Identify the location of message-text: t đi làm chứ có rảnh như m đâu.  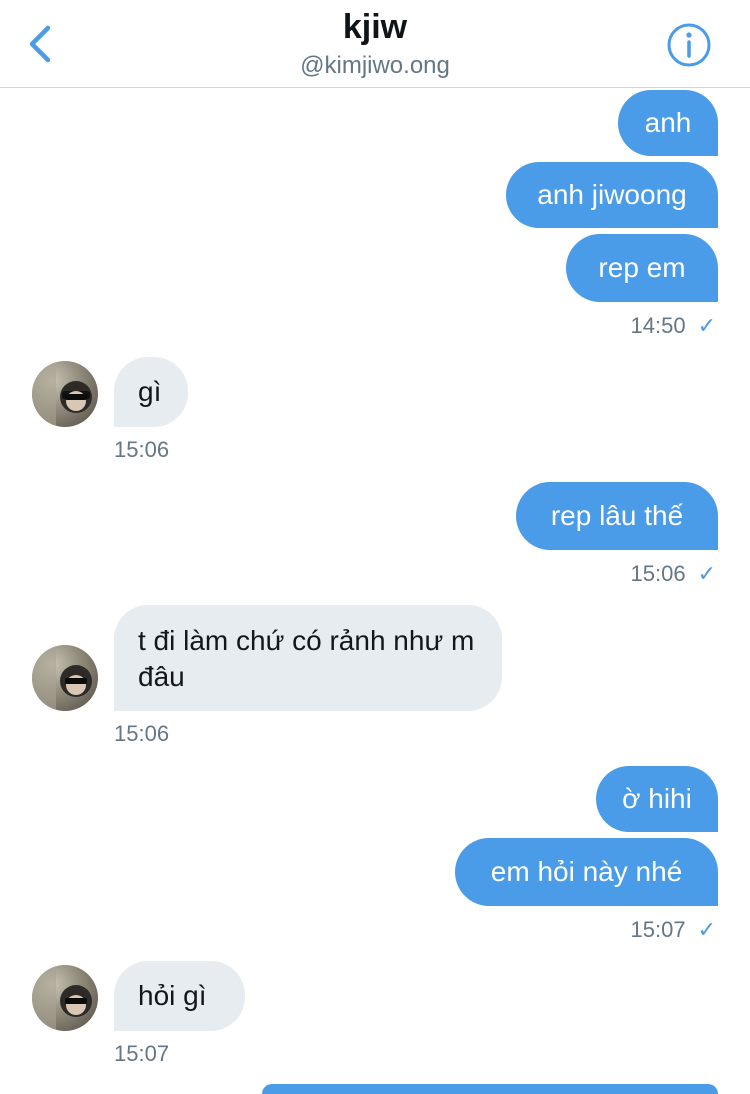
(306, 658).